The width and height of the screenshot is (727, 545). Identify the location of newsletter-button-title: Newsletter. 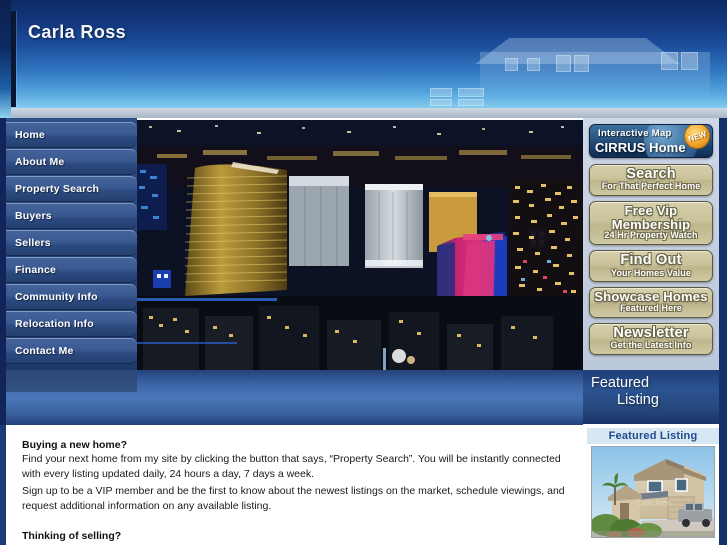
(651, 332).